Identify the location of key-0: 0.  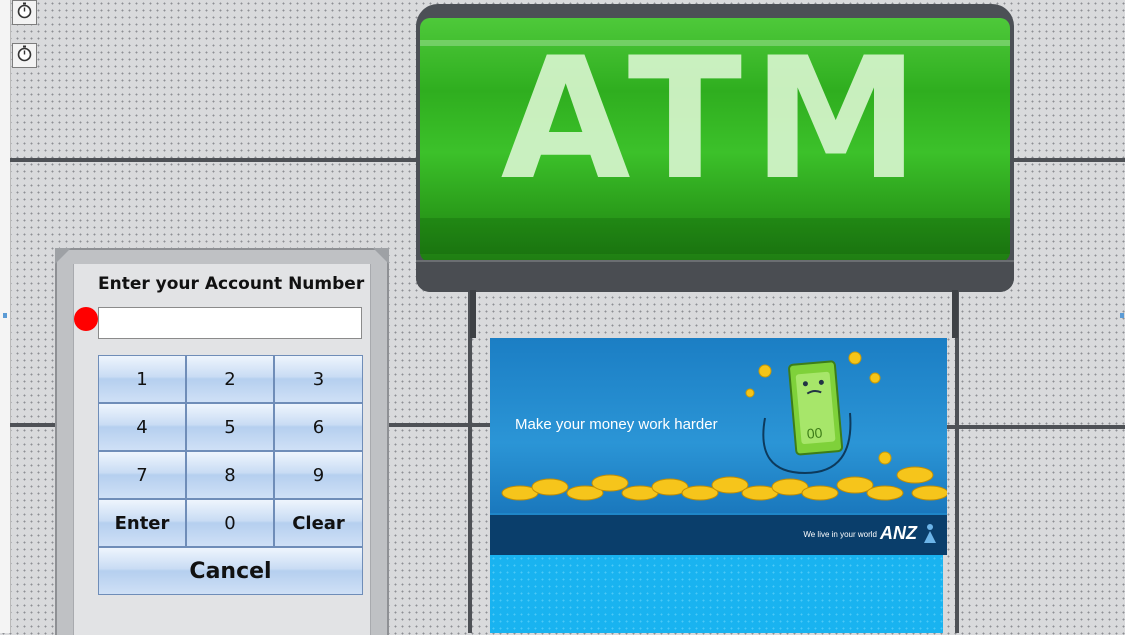
(230, 523).